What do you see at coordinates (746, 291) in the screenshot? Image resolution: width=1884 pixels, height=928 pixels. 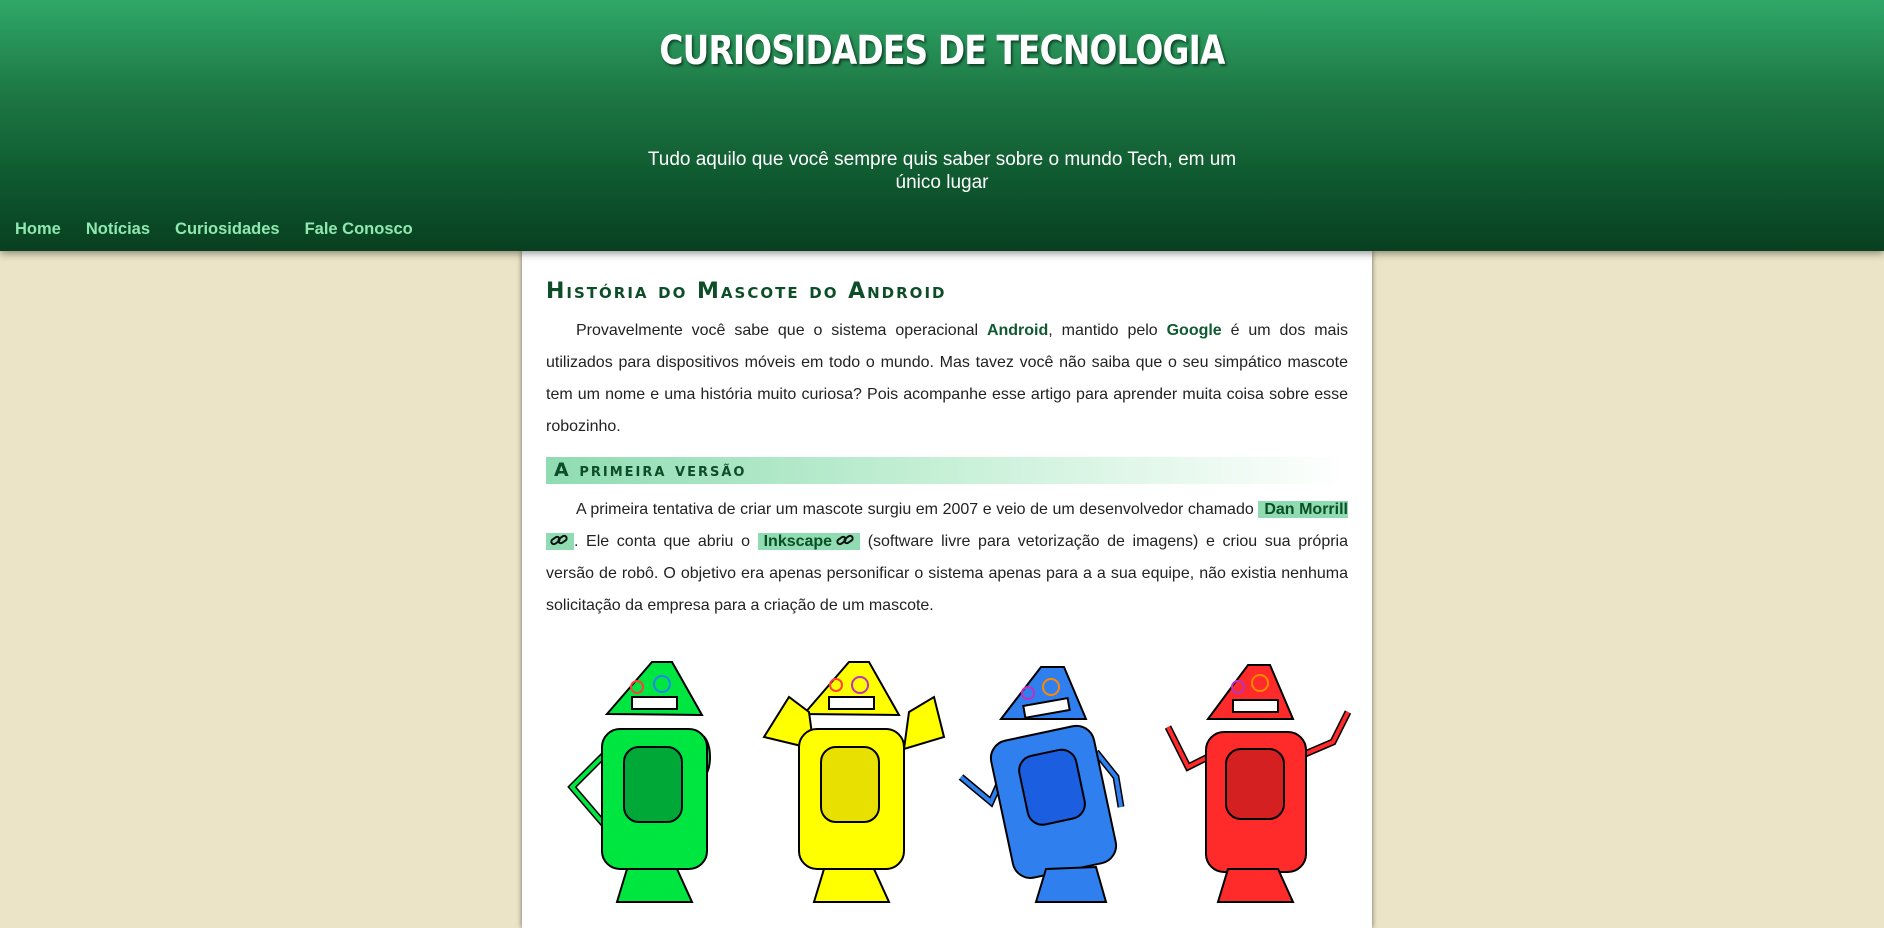 I see `article-title: História do Mascote do Android` at bounding box center [746, 291].